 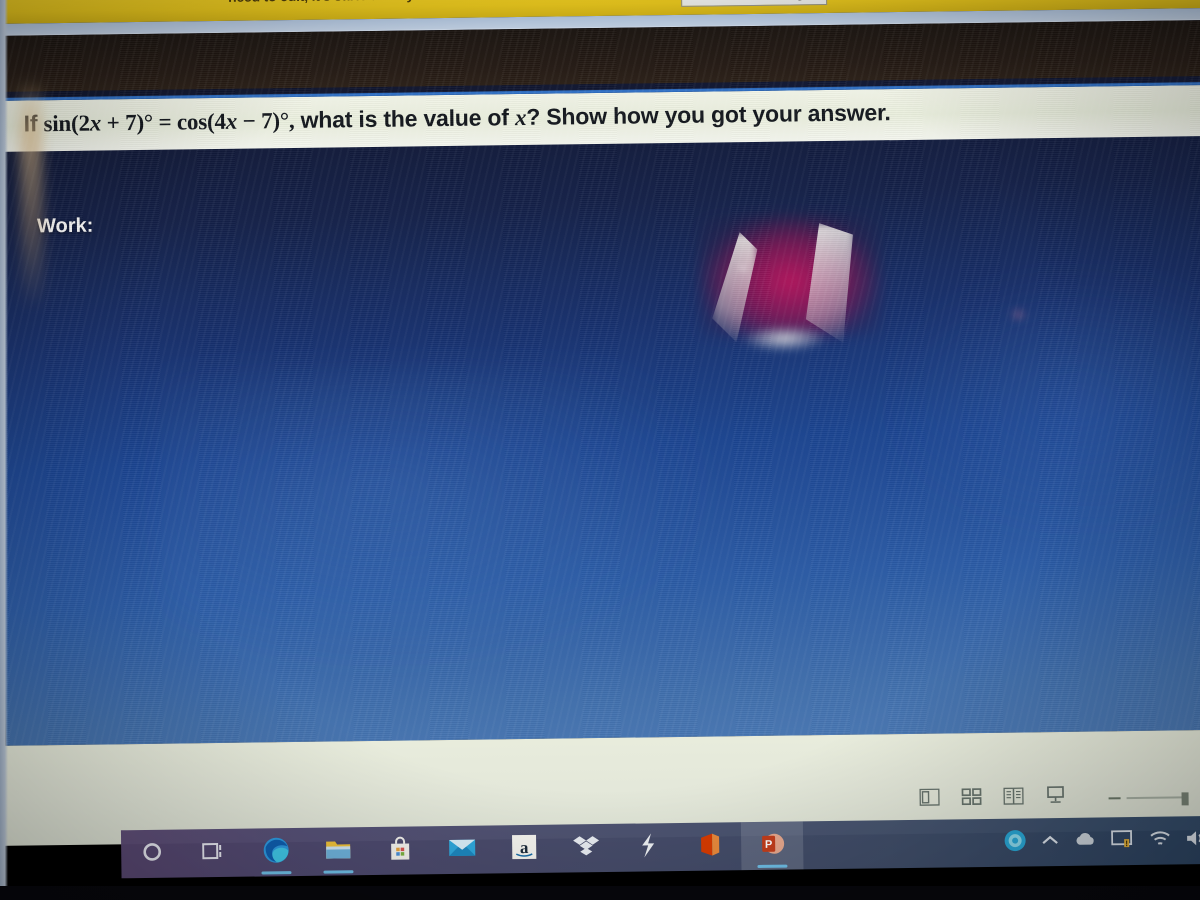 I want to click on taskbar-item-task-view, so click(x=214, y=853).